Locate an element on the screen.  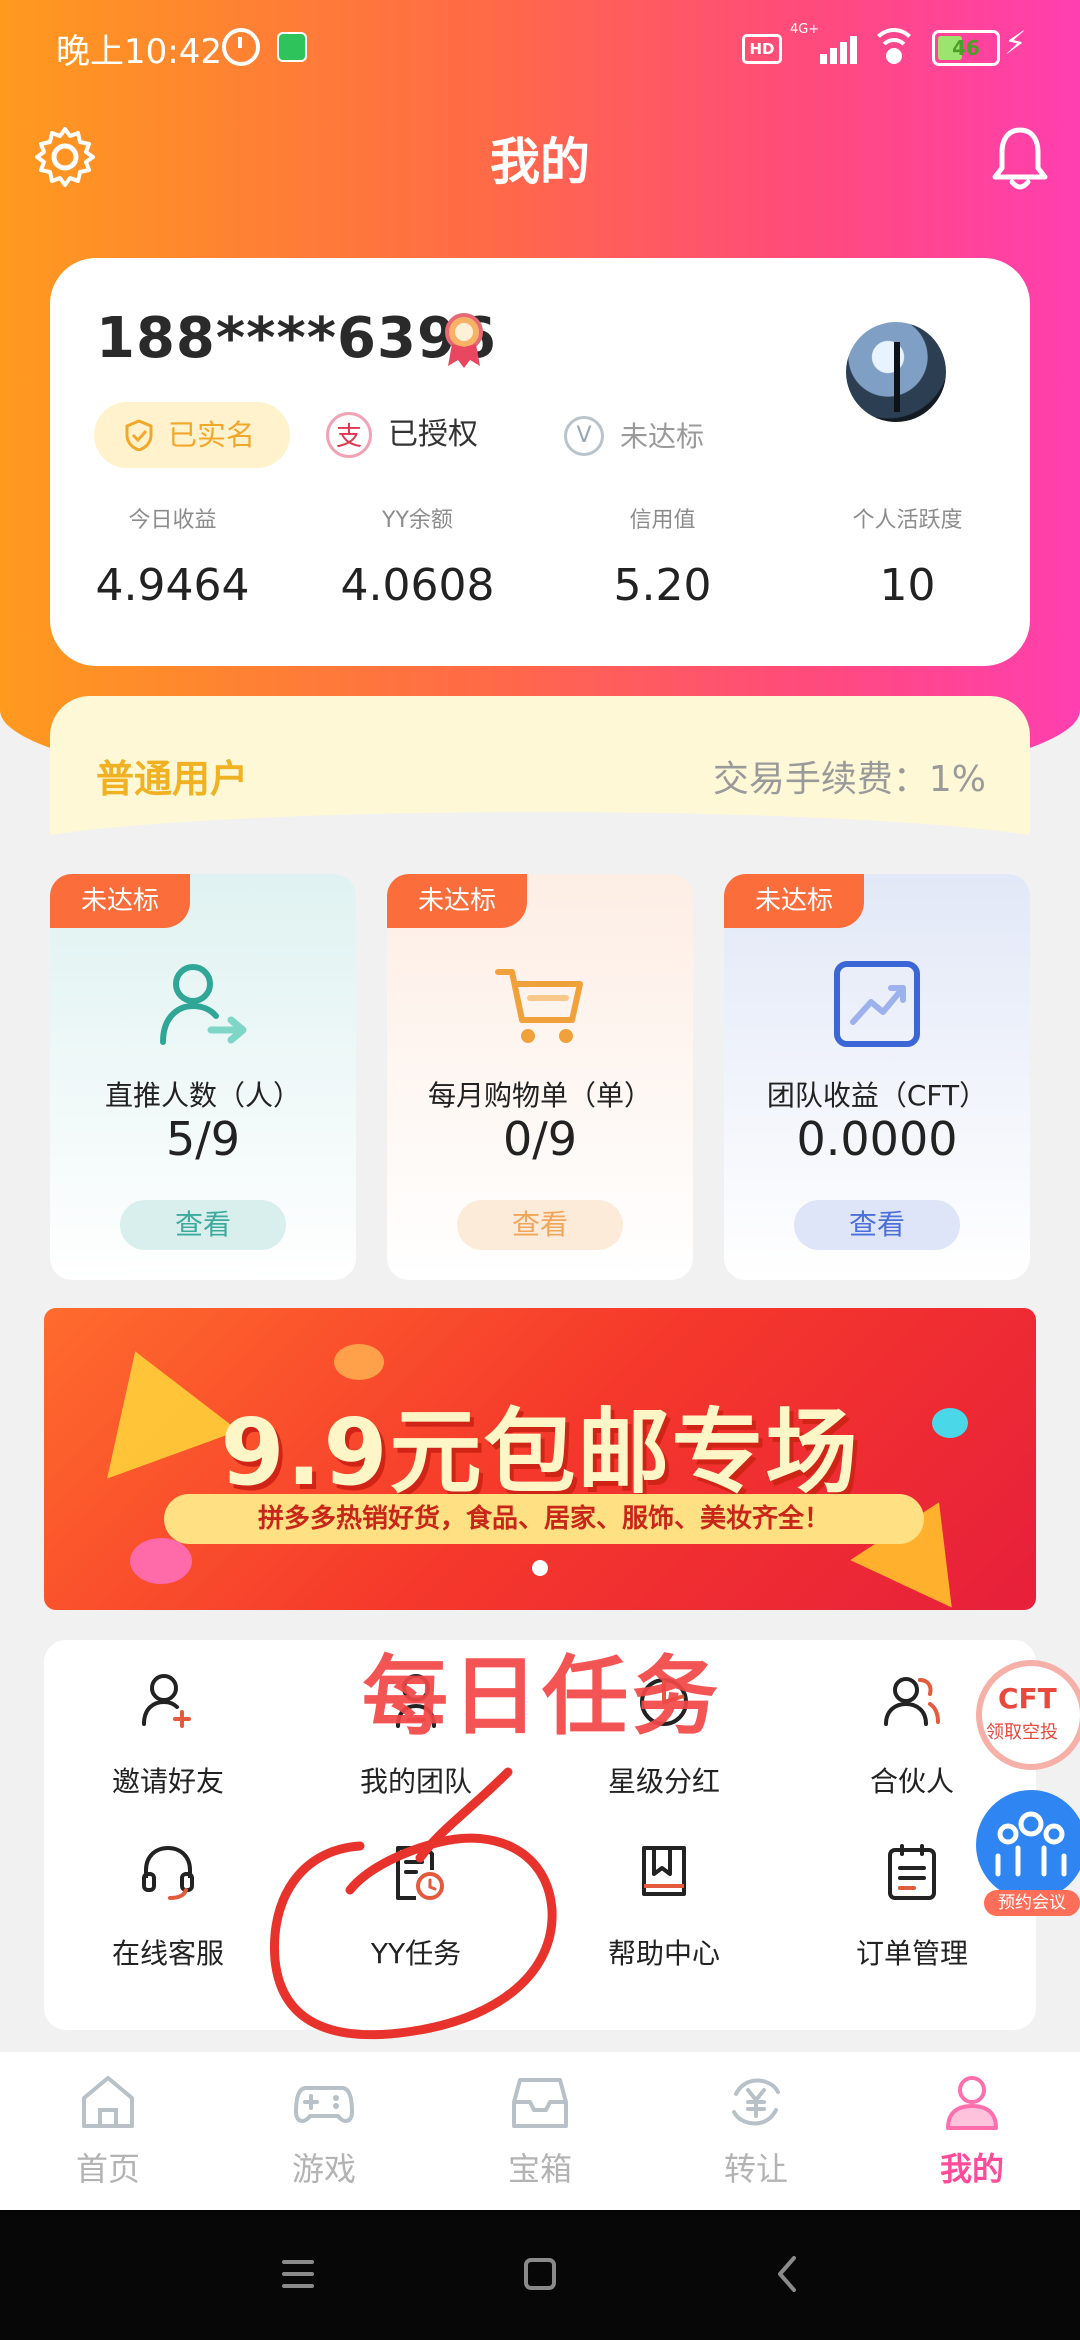
stat-value: 4.9464 is located at coordinates (172, 585).